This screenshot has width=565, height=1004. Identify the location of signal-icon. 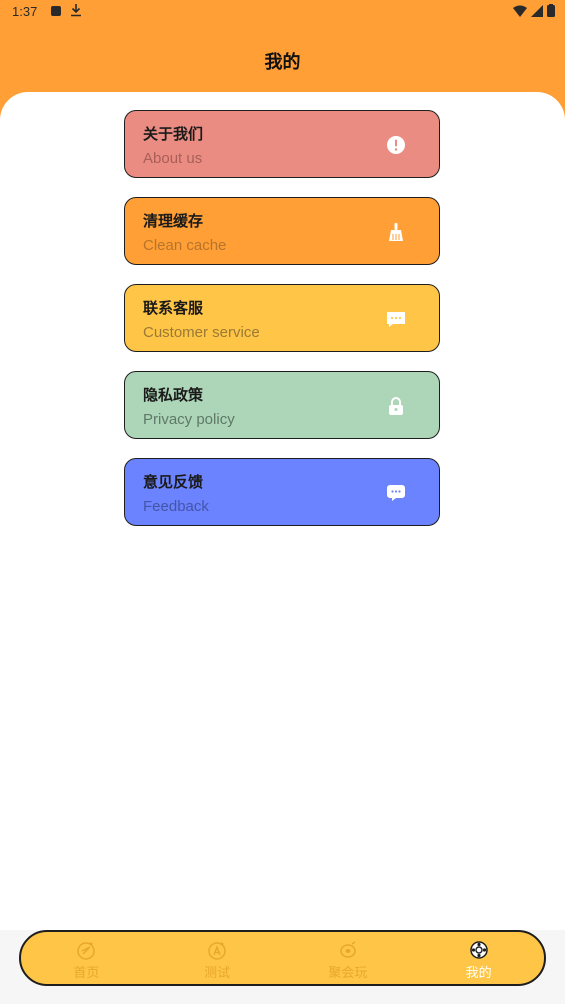
(537, 10).